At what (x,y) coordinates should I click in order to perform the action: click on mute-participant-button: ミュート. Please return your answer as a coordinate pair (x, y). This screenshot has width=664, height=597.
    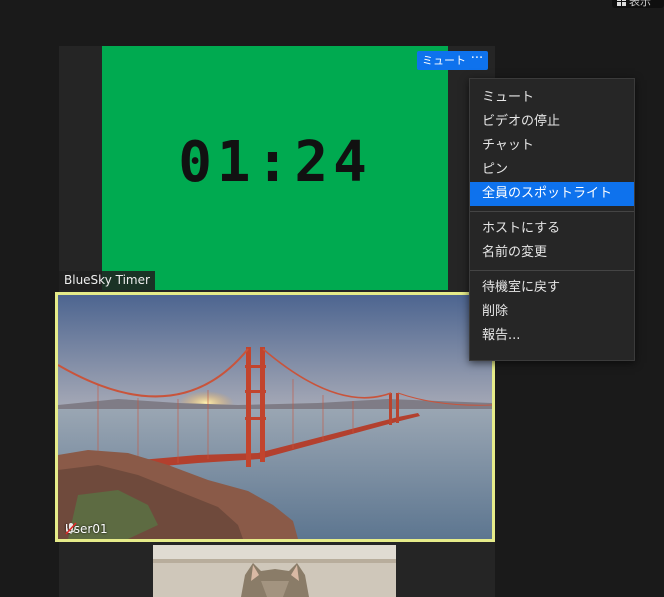
    Looking at the image, I should click on (444, 60).